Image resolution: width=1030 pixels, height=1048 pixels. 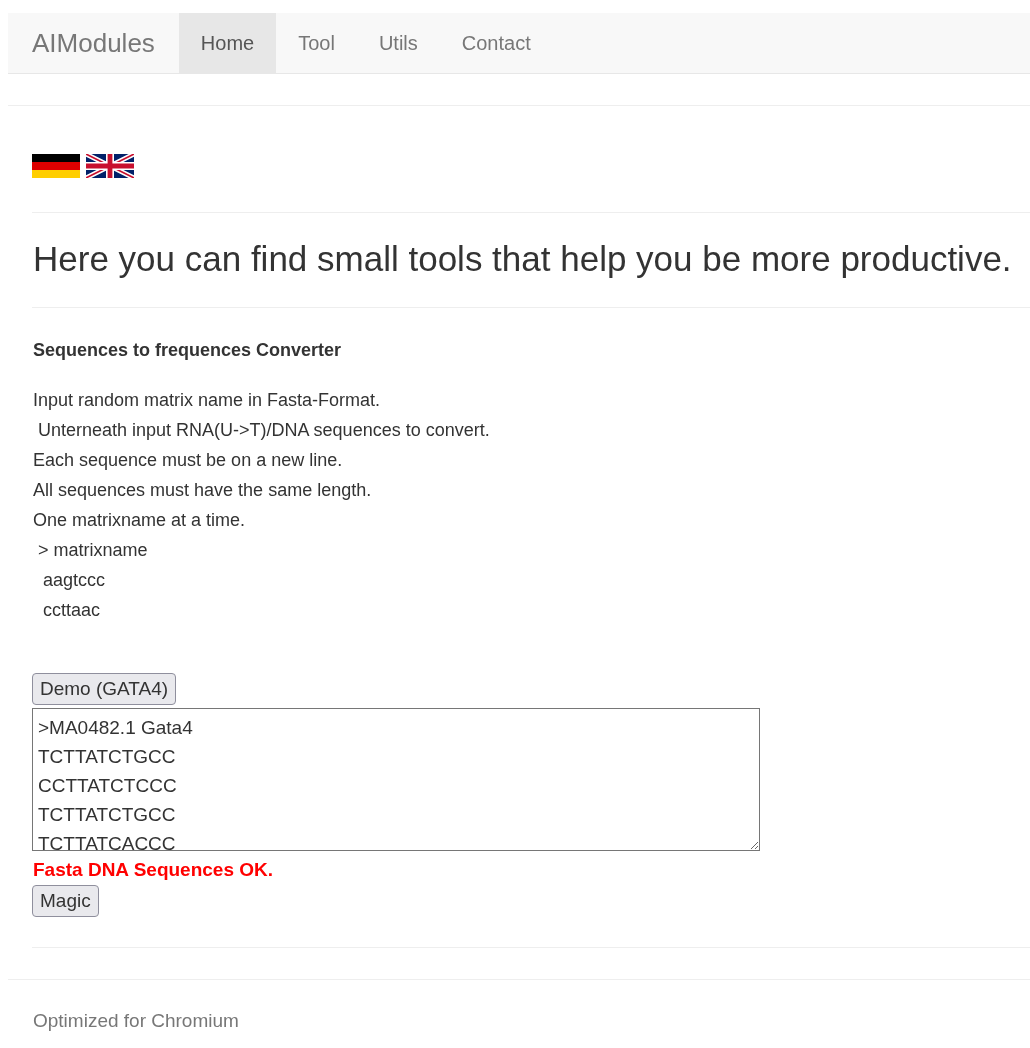 What do you see at coordinates (65, 901) in the screenshot?
I see `magic-button: Magic` at bounding box center [65, 901].